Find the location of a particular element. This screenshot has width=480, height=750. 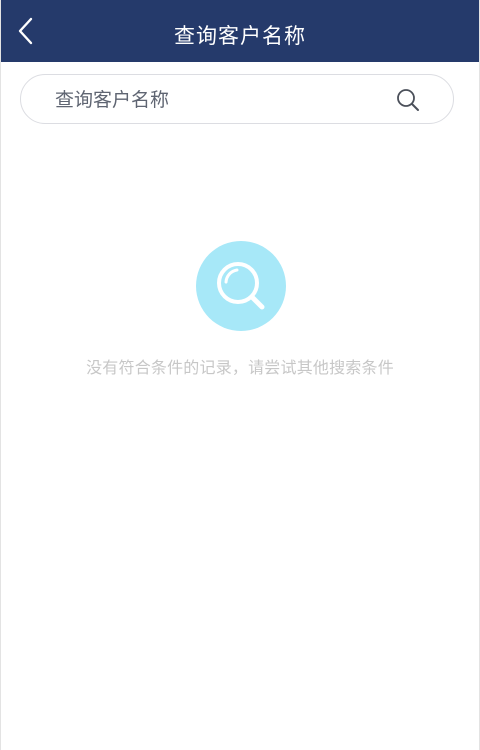

empty-state-illustration is located at coordinates (241, 286).